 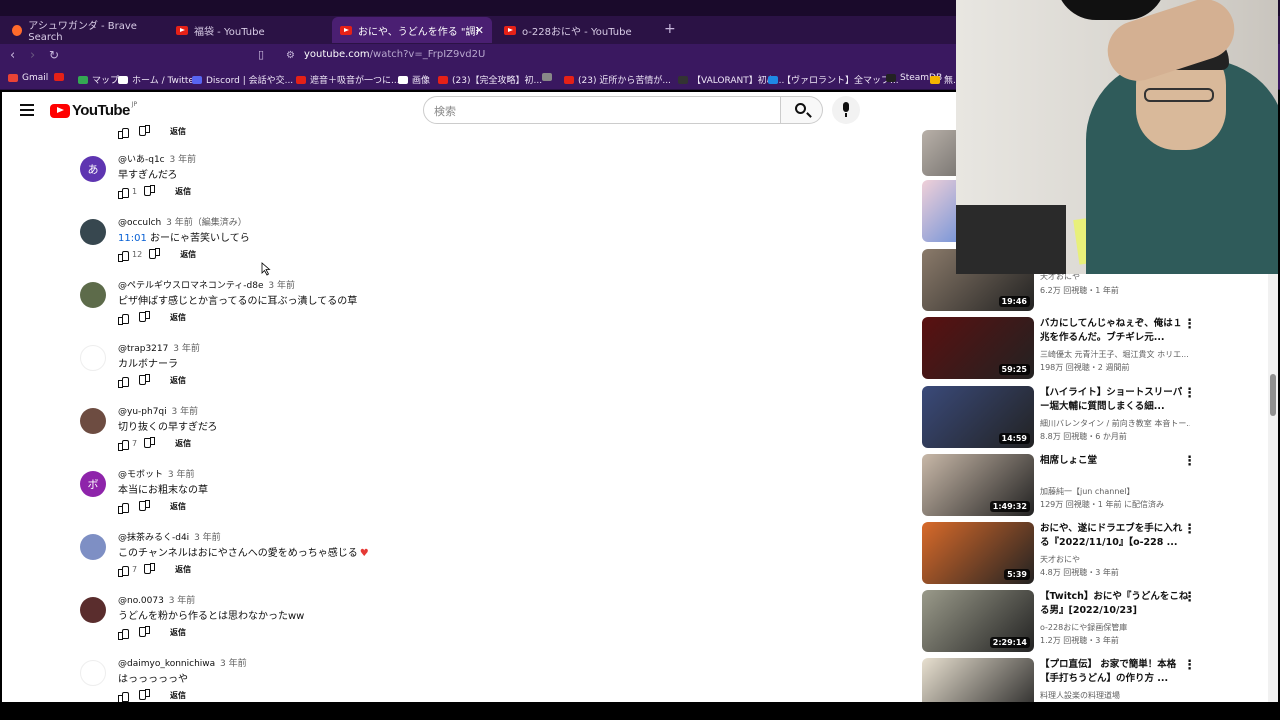 I want to click on comment-author: @occulch, so click(x=139, y=223).